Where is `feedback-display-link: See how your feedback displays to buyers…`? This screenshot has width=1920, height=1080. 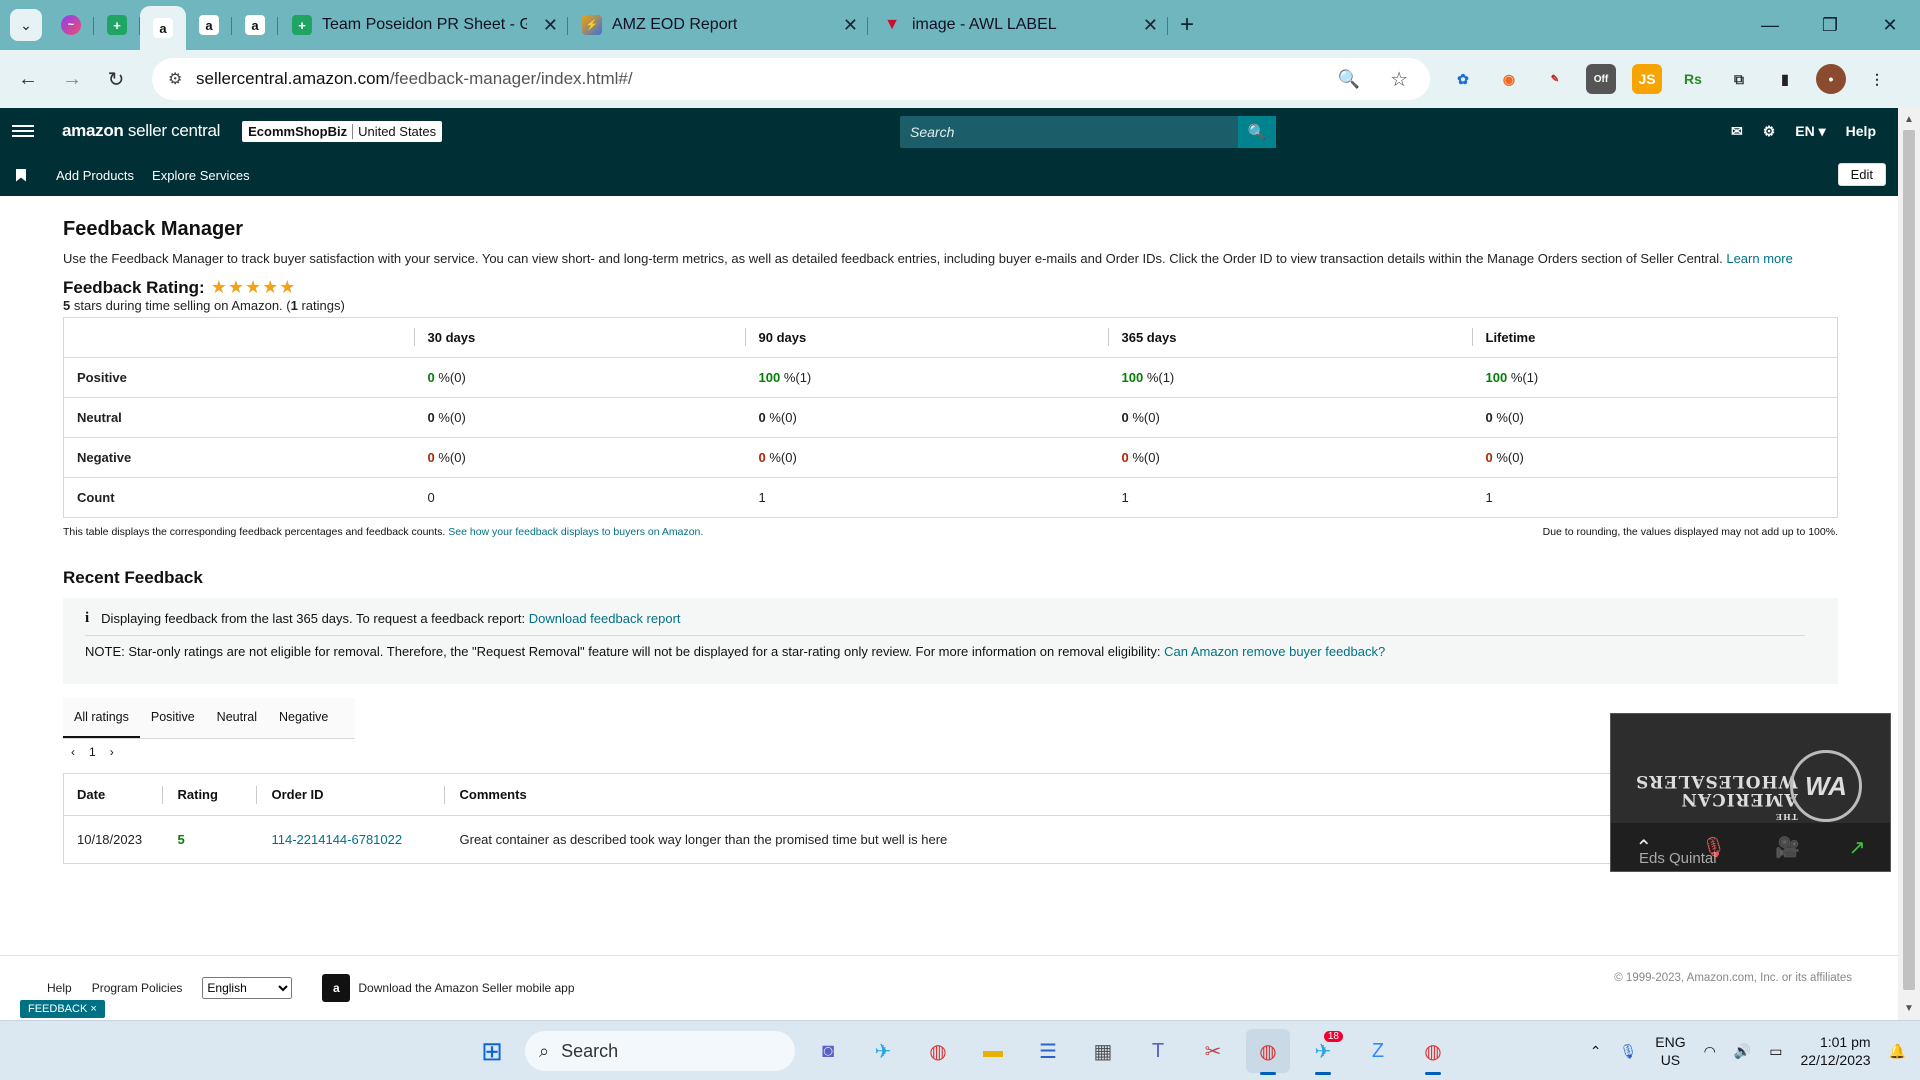
feedback-display-link: See how your feedback displays to buyers… is located at coordinates (575, 532).